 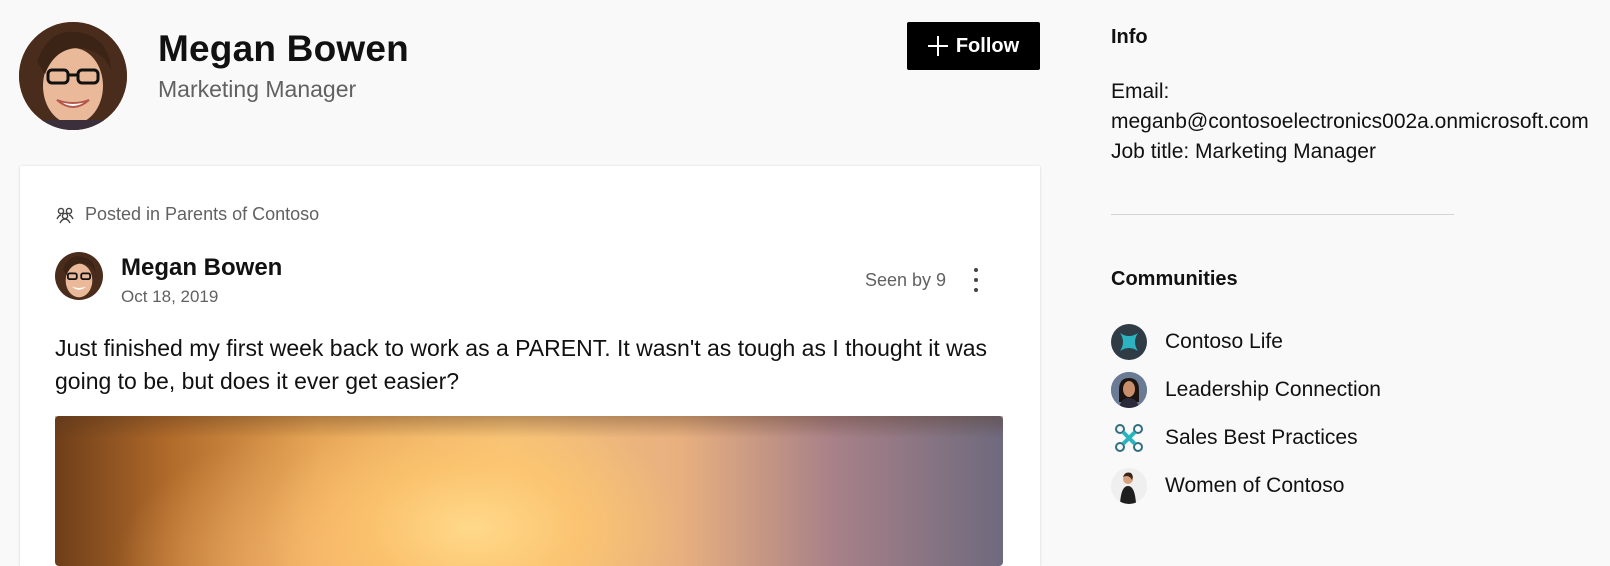 What do you see at coordinates (1243, 151) in the screenshot?
I see `job-title-line: Job title: Marketing Manager` at bounding box center [1243, 151].